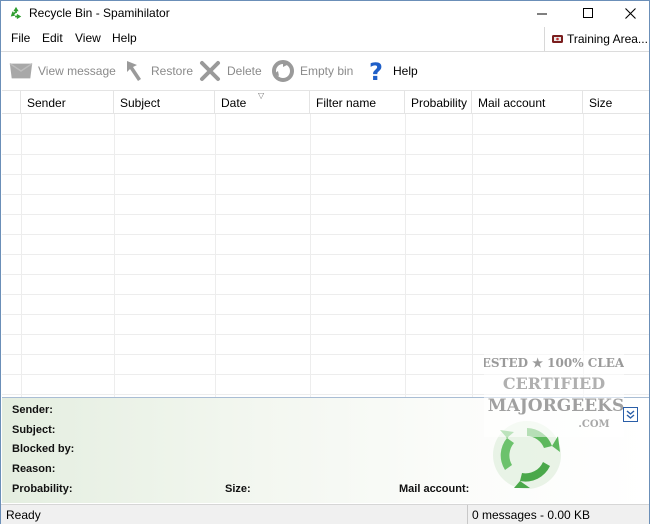  What do you see at coordinates (124, 38) in the screenshot?
I see `menu-help: Help` at bounding box center [124, 38].